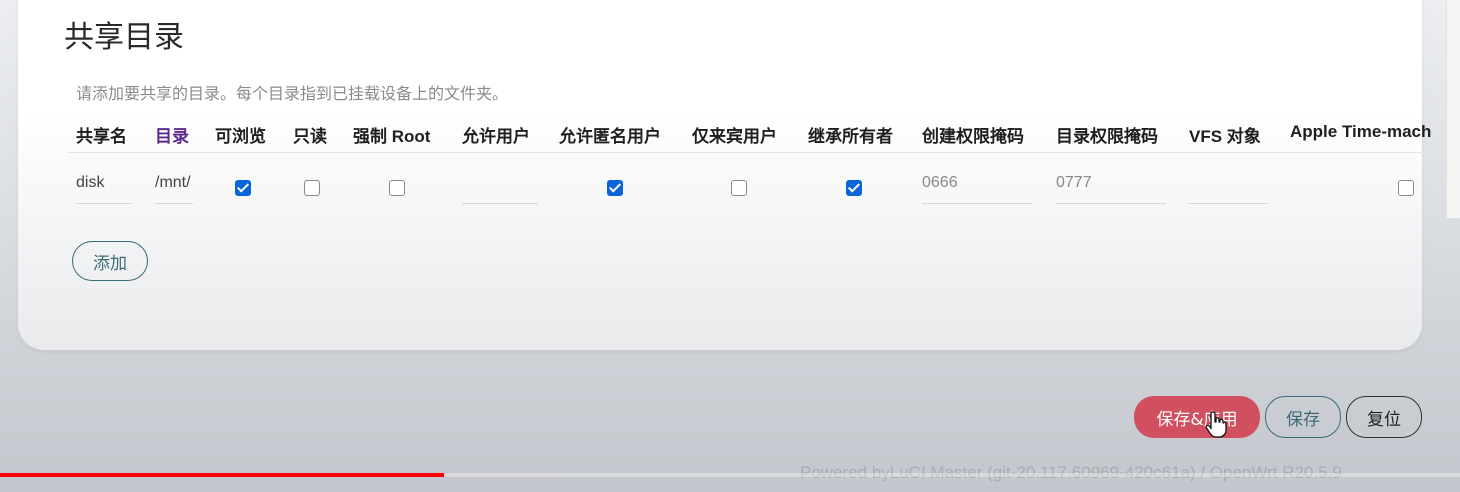 The width and height of the screenshot is (1460, 492). I want to click on browseable-checkbox, so click(243, 188).